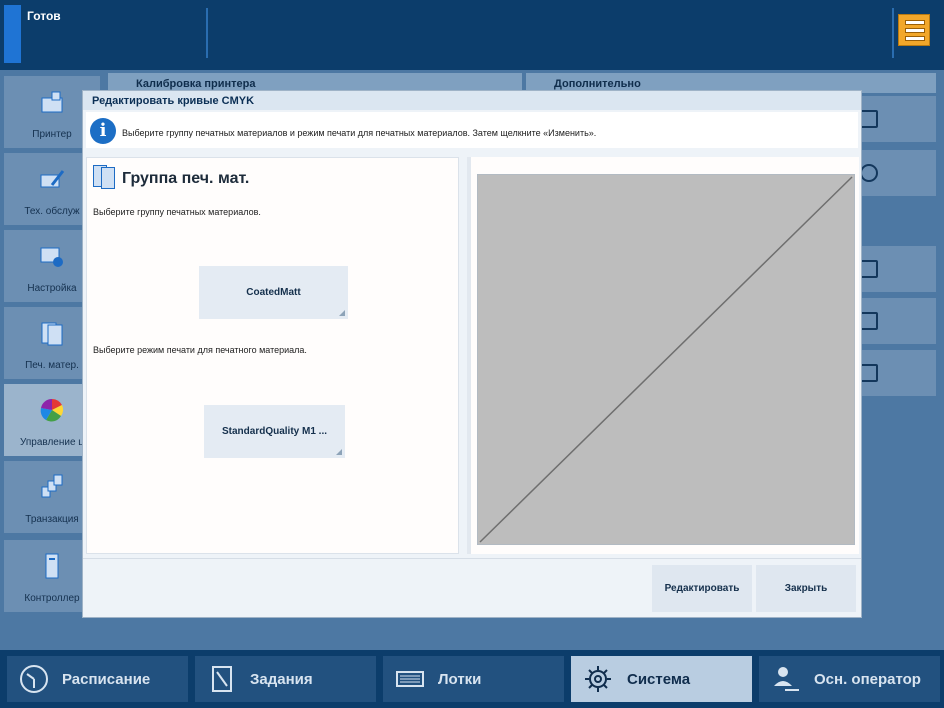 This screenshot has height=708, width=944. Describe the element at coordinates (106, 177) in the screenshot. I see `media-group-icon` at that location.